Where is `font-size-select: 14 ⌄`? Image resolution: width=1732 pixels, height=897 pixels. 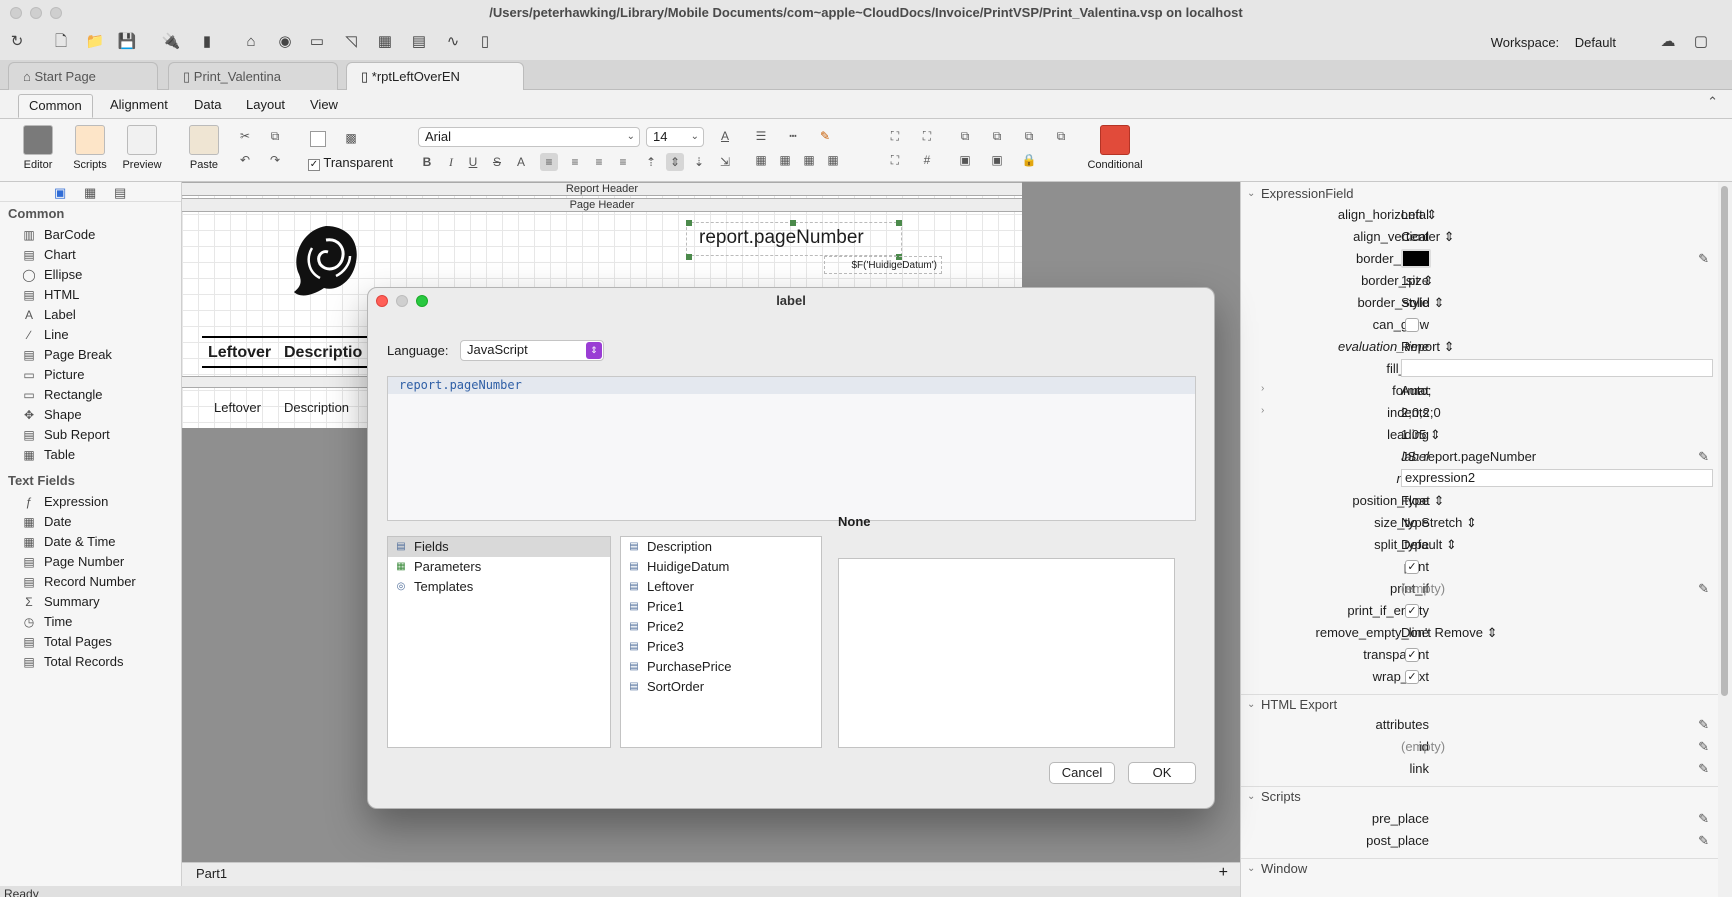 font-size-select: 14 ⌄ is located at coordinates (675, 137).